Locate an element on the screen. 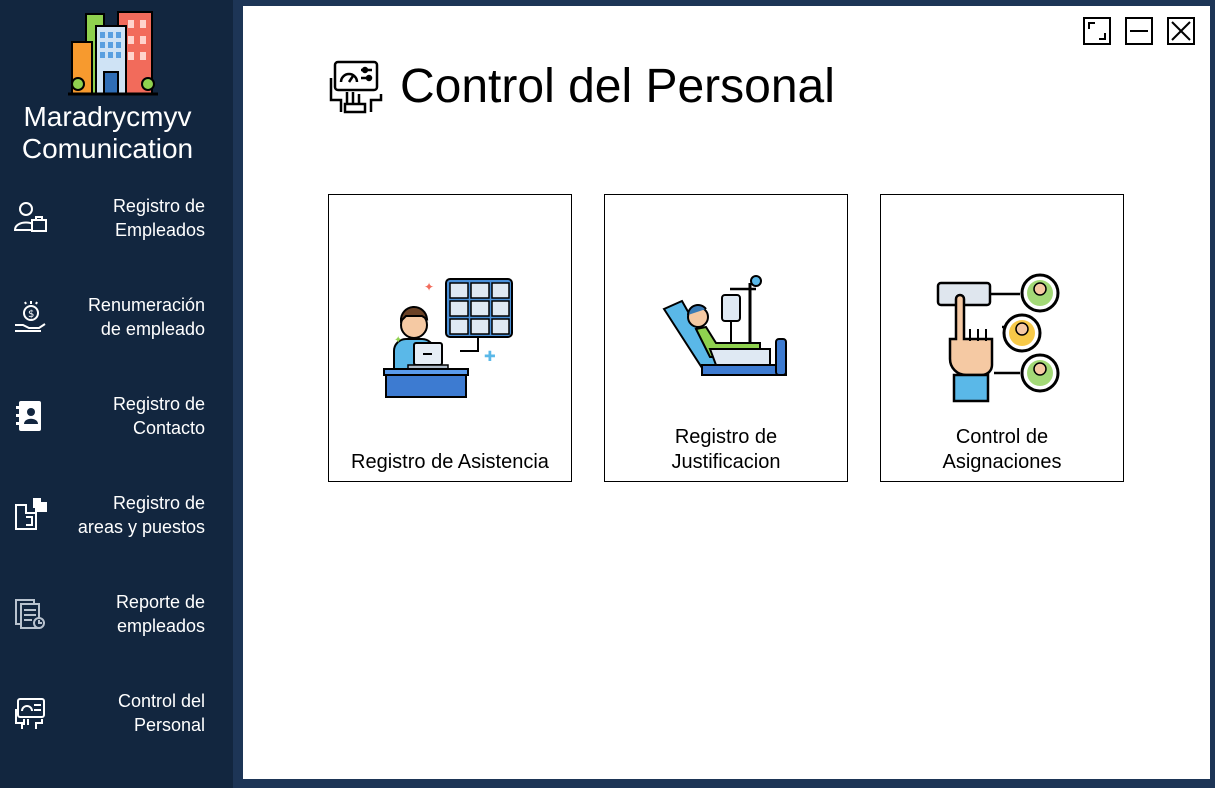 This screenshot has width=1215, height=788. sidebar-item-label: Registro de Contacto is located at coordinates (158, 416).